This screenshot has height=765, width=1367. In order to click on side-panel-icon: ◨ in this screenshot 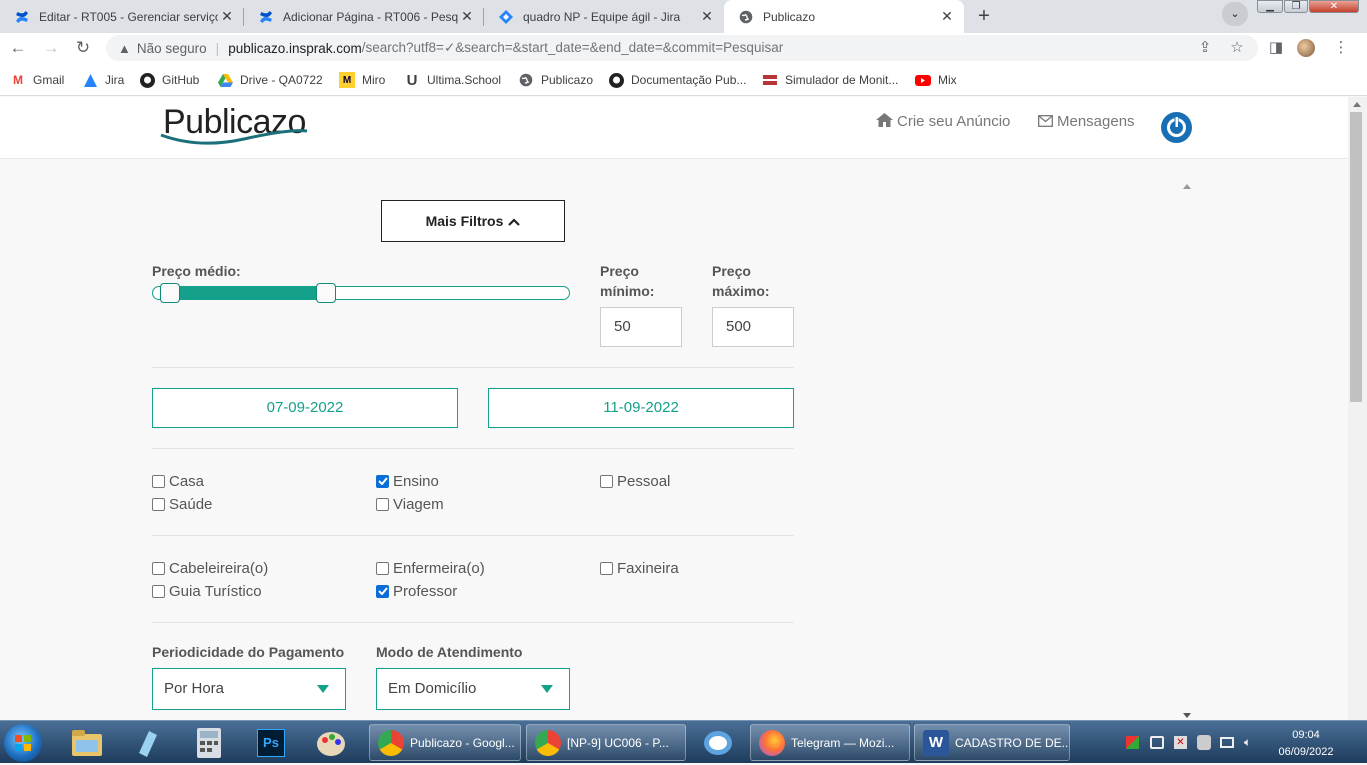, I will do `click(1276, 48)`.